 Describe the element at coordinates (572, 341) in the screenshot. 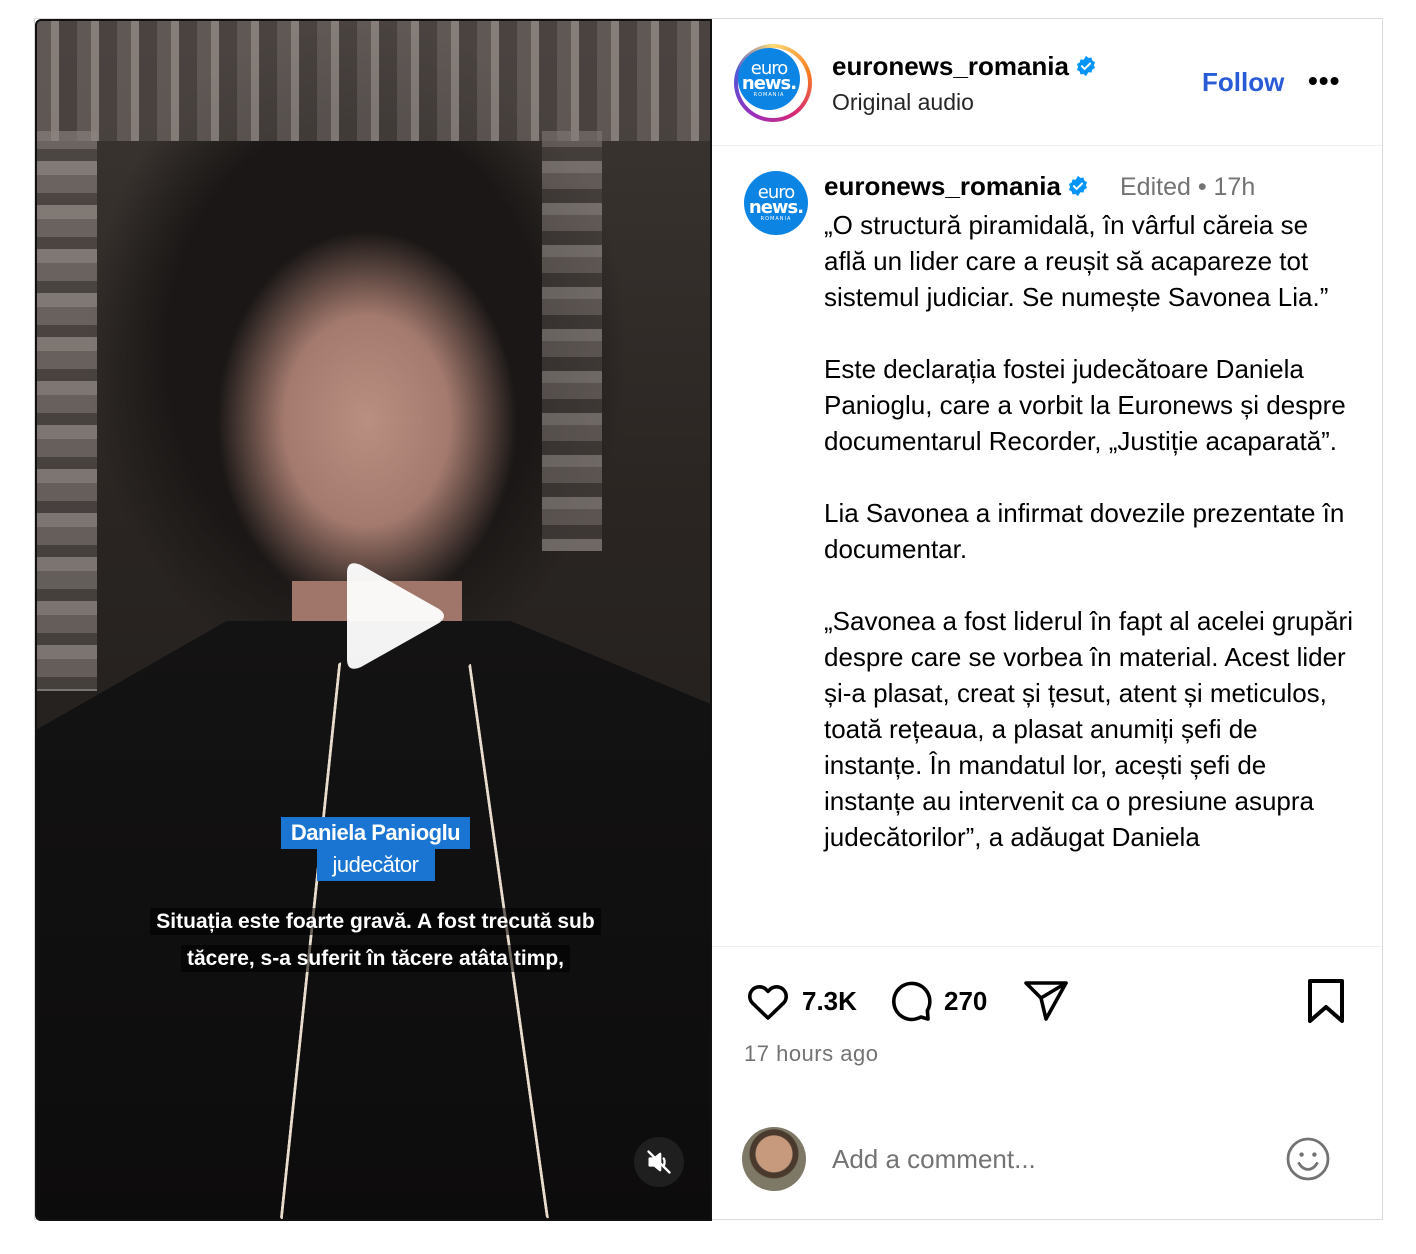

I see `background-frame-right` at that location.